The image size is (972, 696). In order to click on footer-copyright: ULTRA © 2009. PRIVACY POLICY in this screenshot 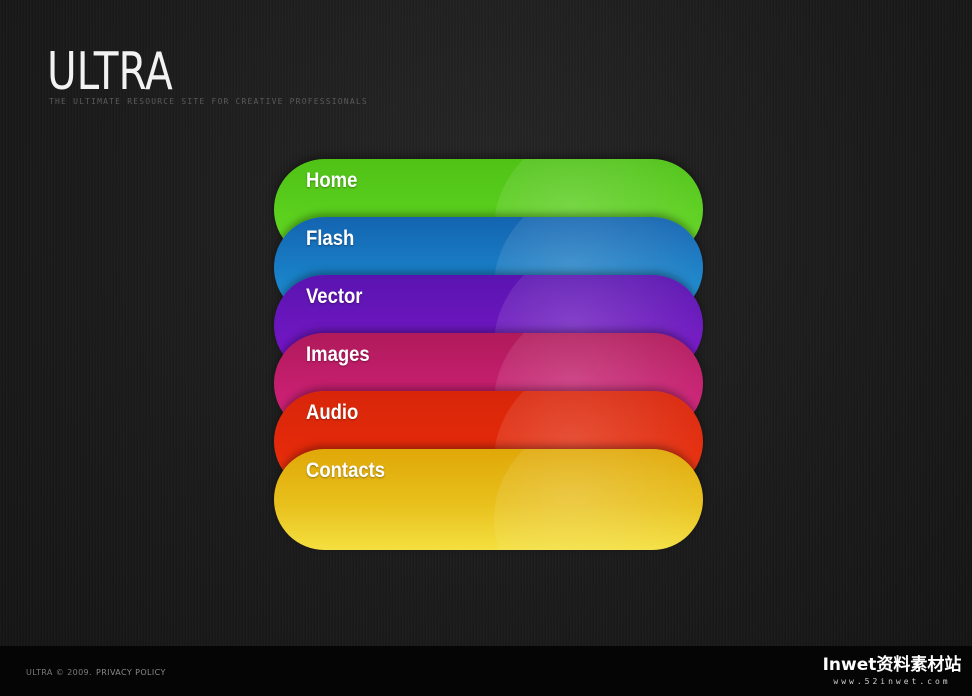, I will do `click(96, 672)`.